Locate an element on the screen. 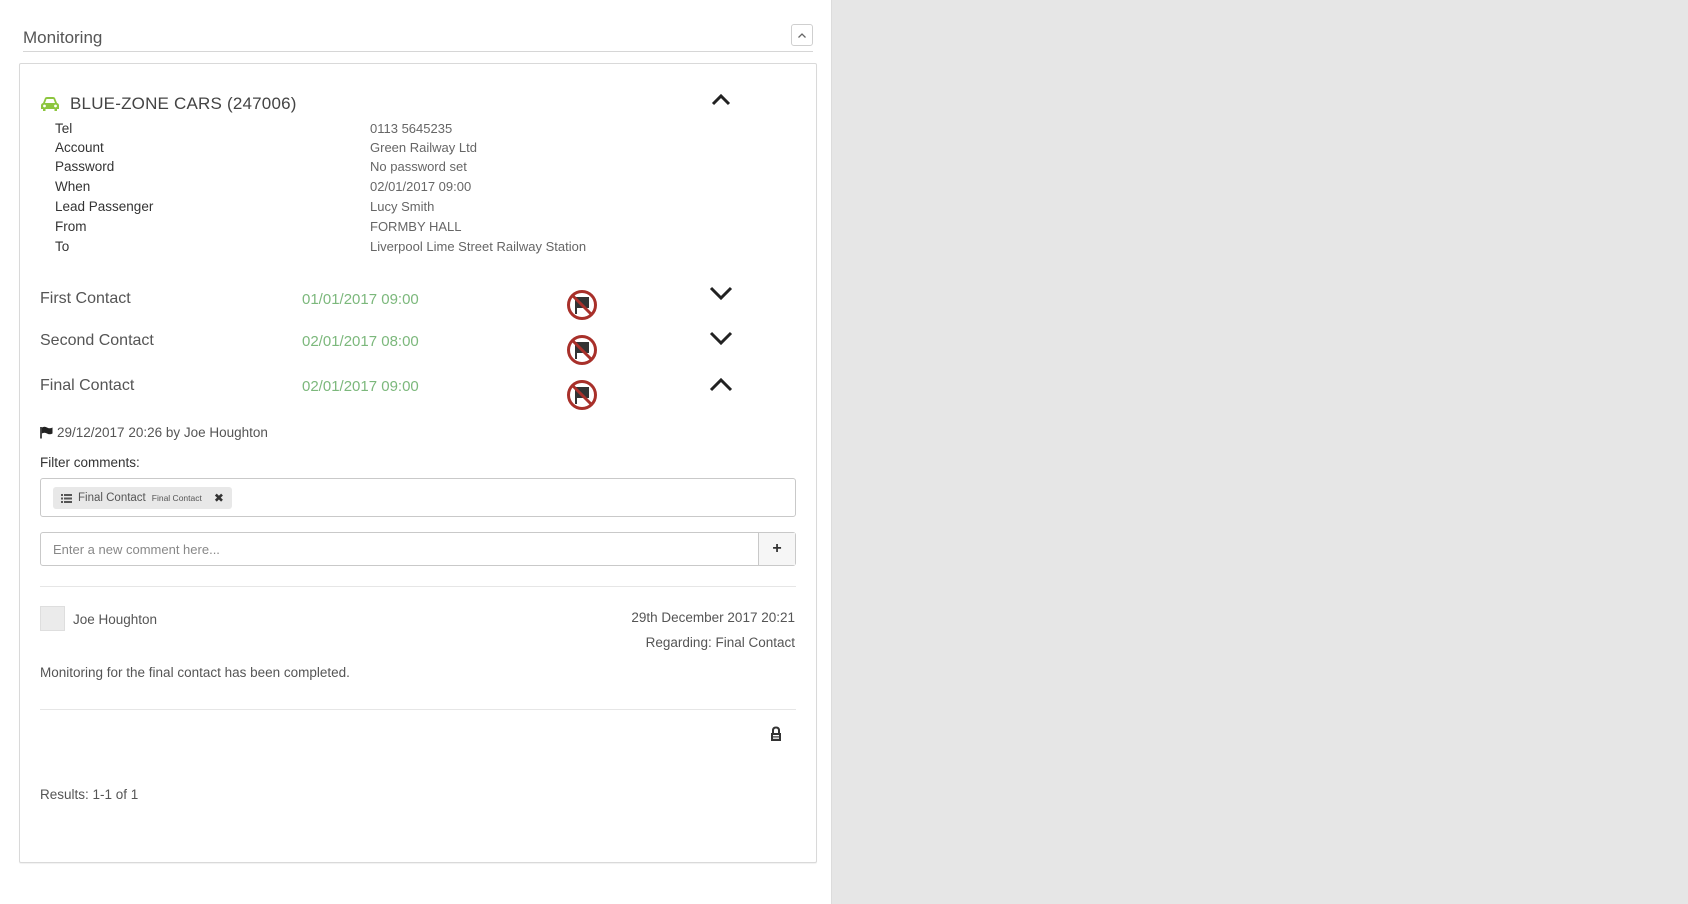  comment-author: Joe Houghton is located at coordinates (115, 619).